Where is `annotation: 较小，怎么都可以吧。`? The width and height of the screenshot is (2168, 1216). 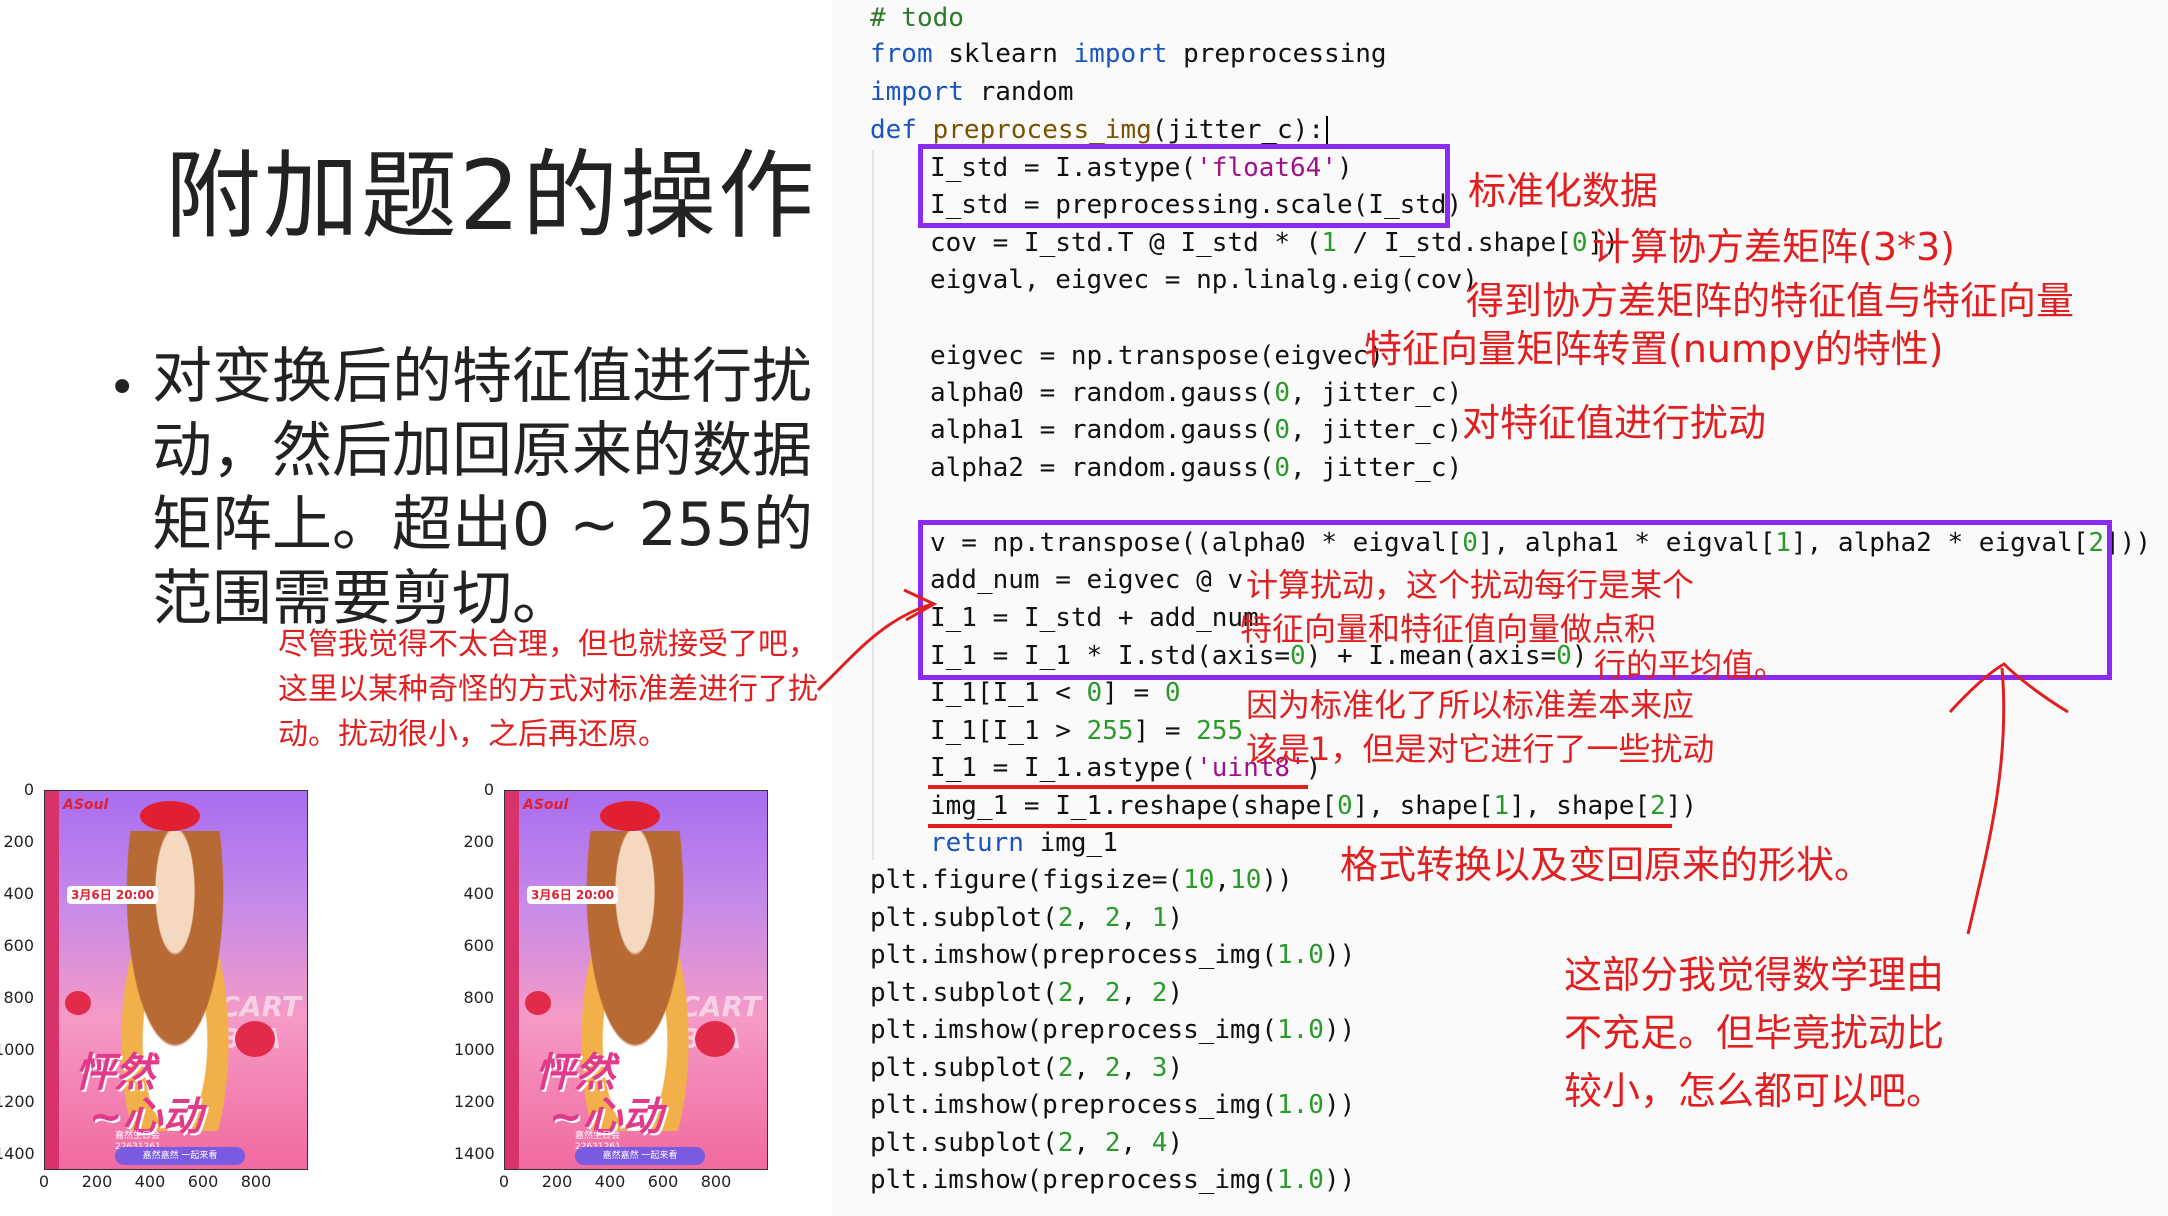
annotation: 较小，怎么都可以吧。 is located at coordinates (1754, 1091).